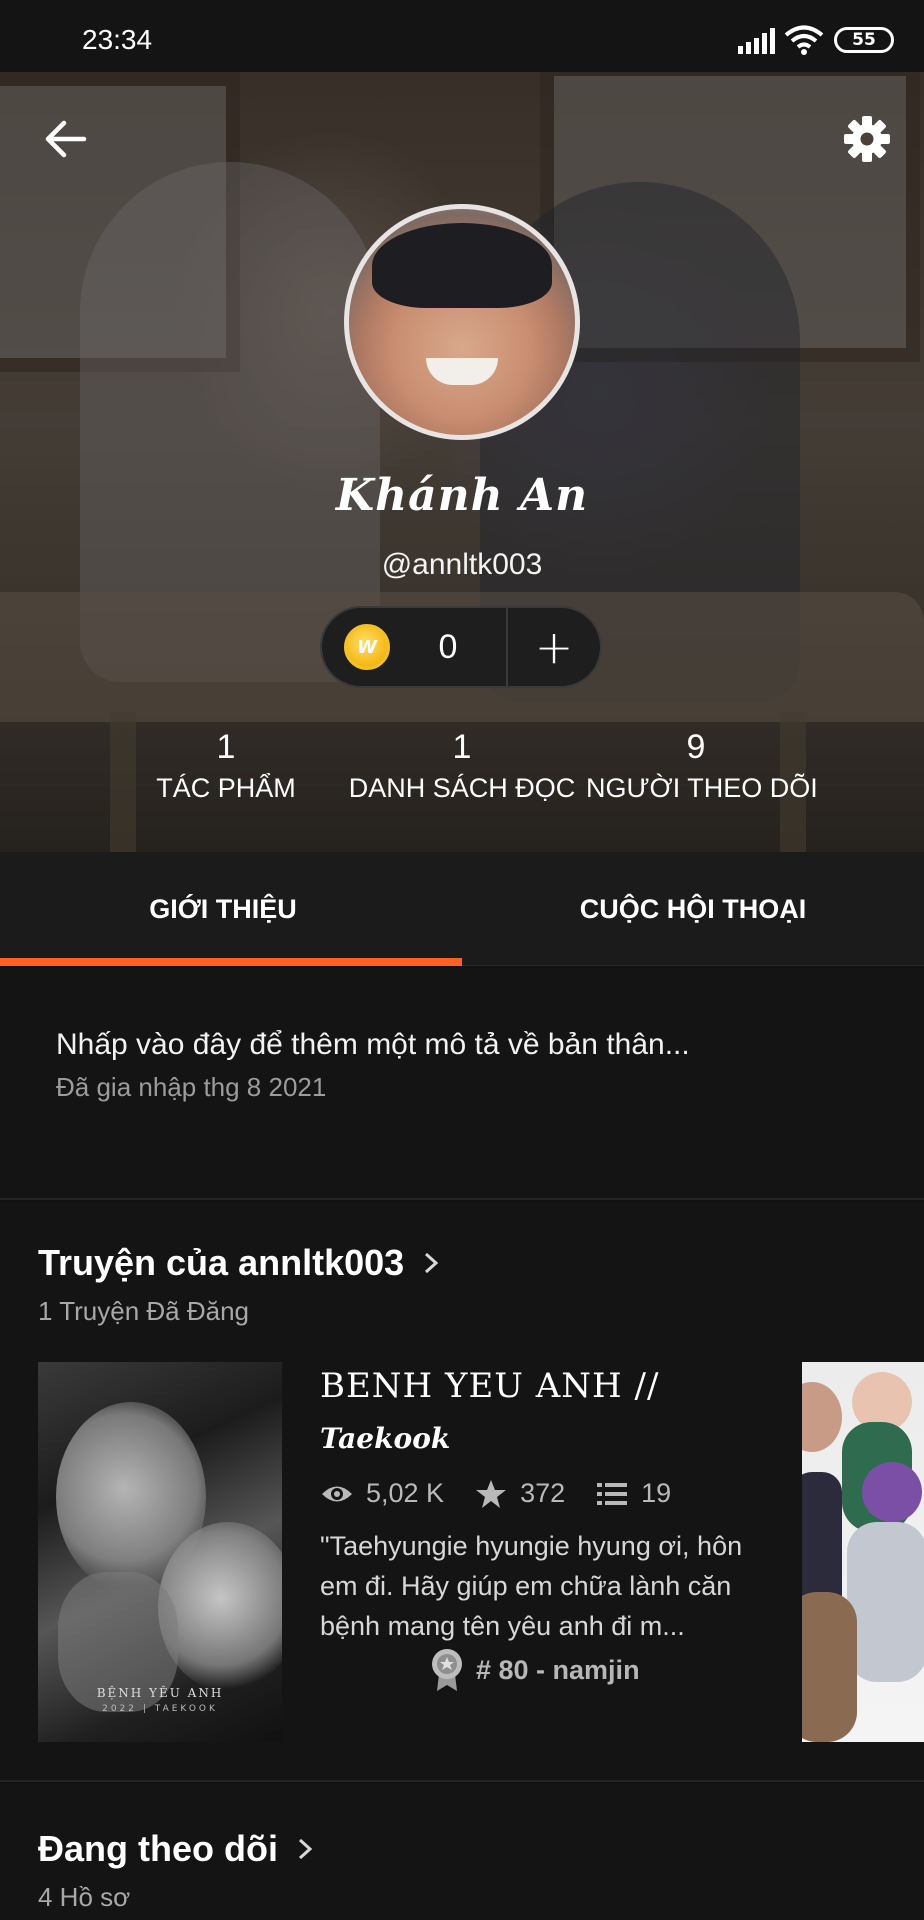 The height and width of the screenshot is (1920, 924). What do you see at coordinates (223, 908) in the screenshot?
I see `tab-label: GIỚI THIỆU` at bounding box center [223, 908].